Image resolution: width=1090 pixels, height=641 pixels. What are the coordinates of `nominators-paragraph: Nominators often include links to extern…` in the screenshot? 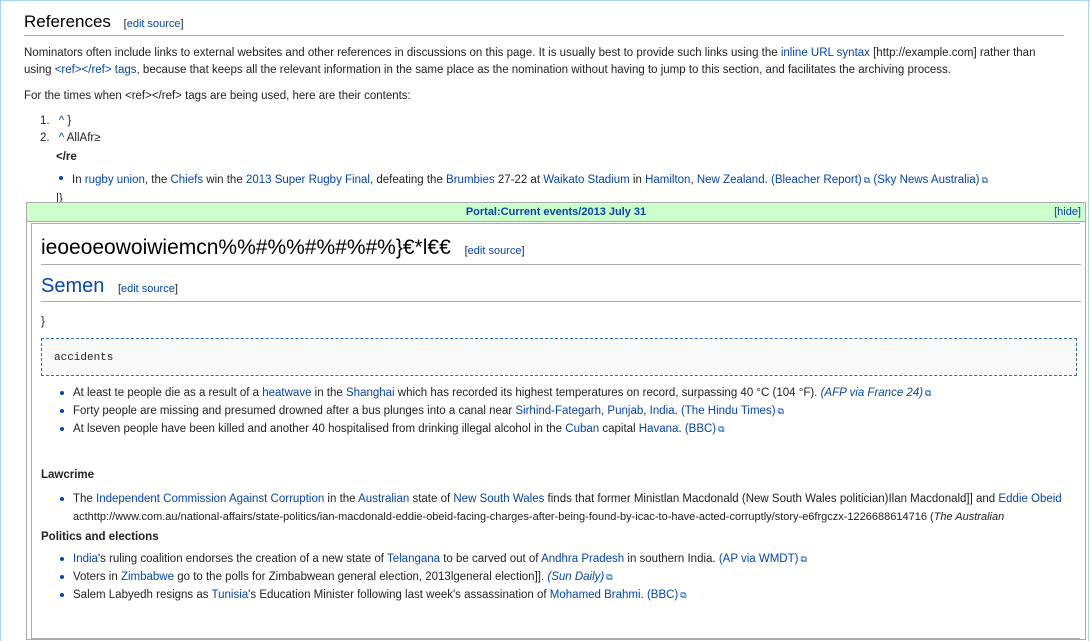 It's located at (530, 61).